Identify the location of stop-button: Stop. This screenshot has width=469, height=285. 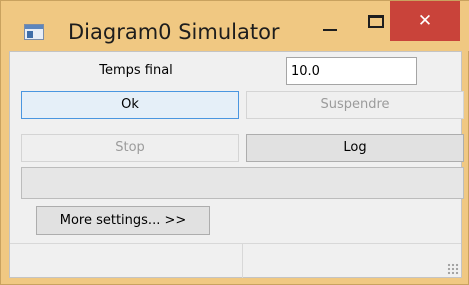
(130, 148).